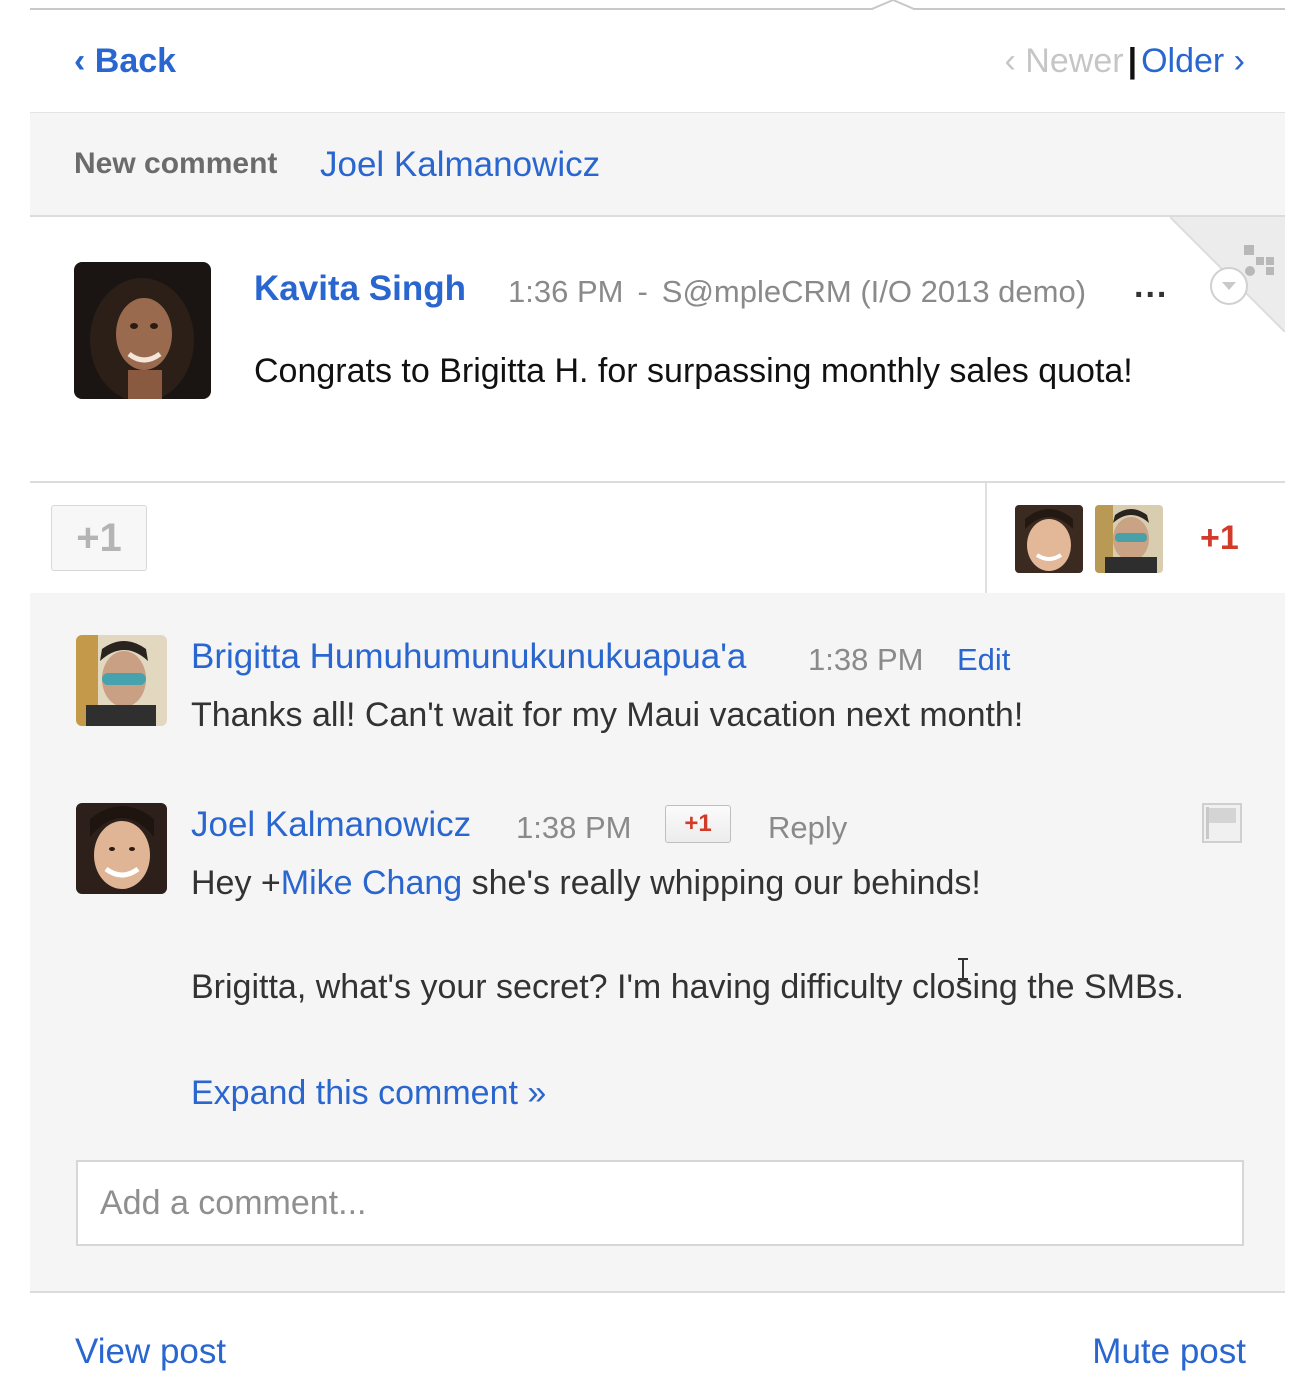 The width and height of the screenshot is (1295, 1395). Describe the element at coordinates (1259, 260) in the screenshot. I see `org-chart-icon` at that location.